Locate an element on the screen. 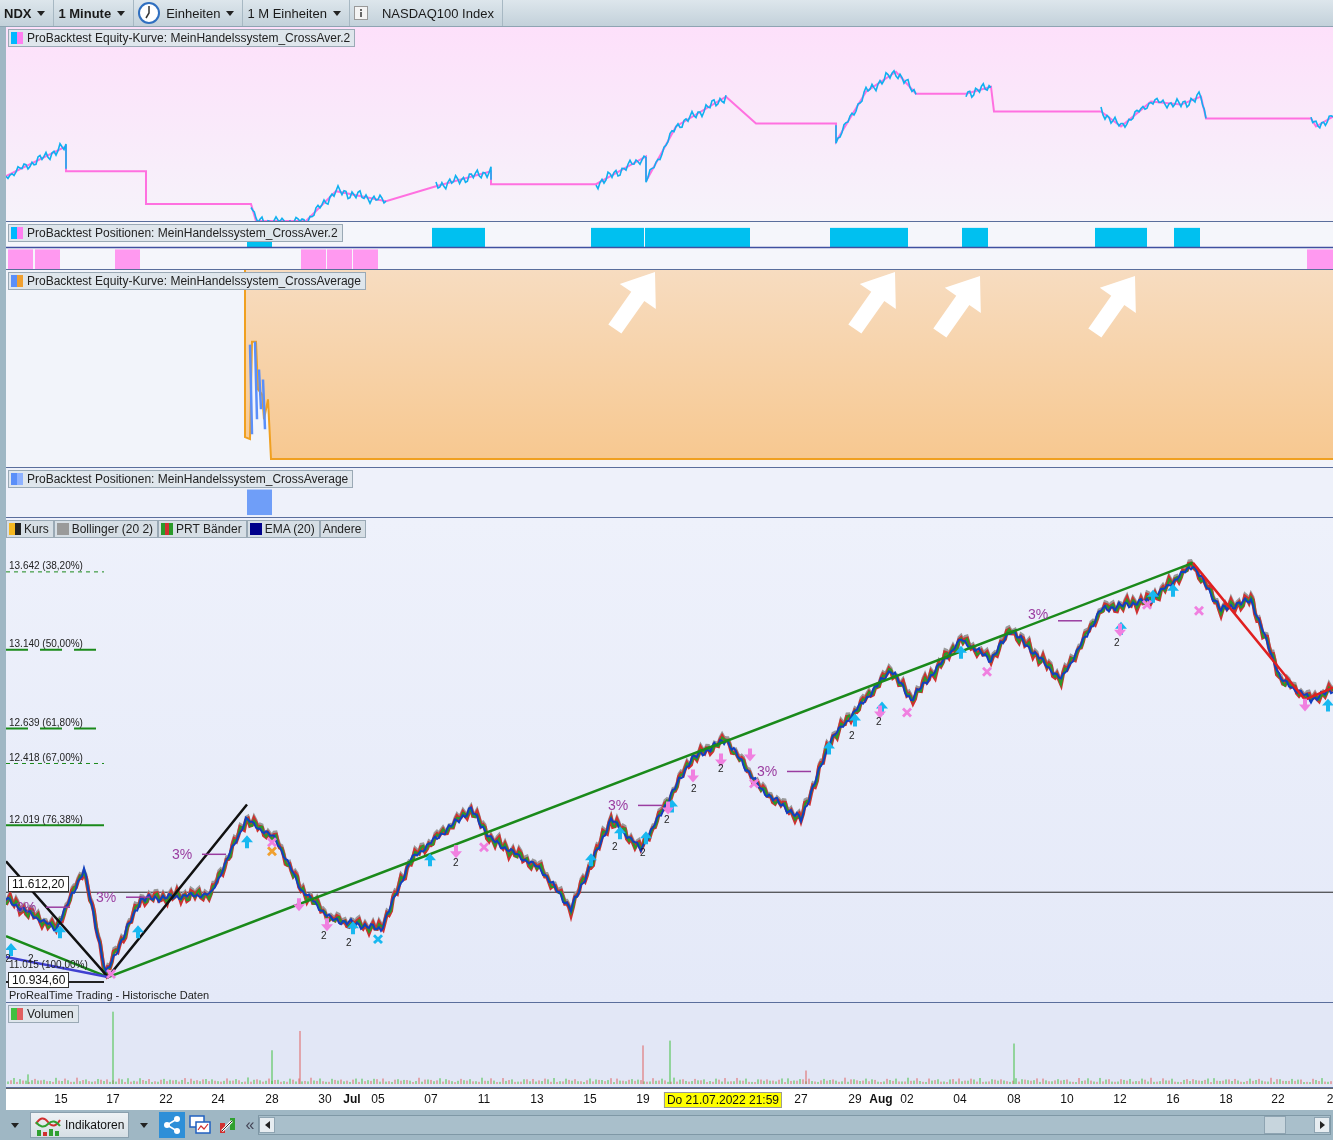 The image size is (1333, 1140). axis-label: 07 is located at coordinates (431, 1099).